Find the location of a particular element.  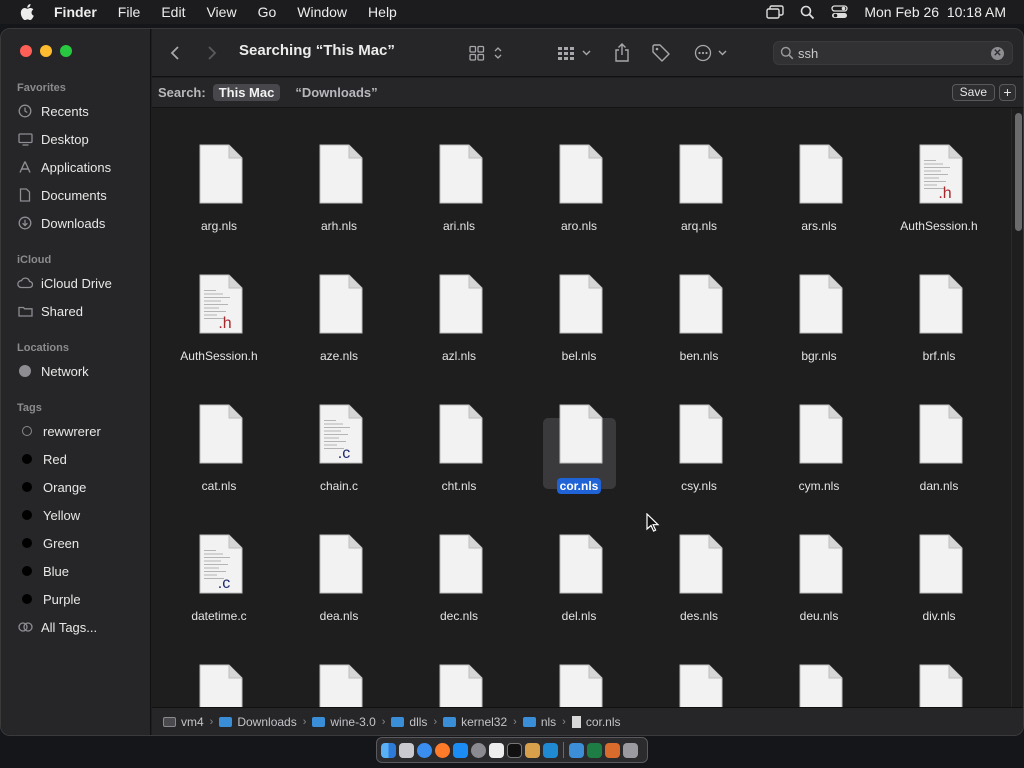

menu-window: Window is located at coordinates (322, 12).